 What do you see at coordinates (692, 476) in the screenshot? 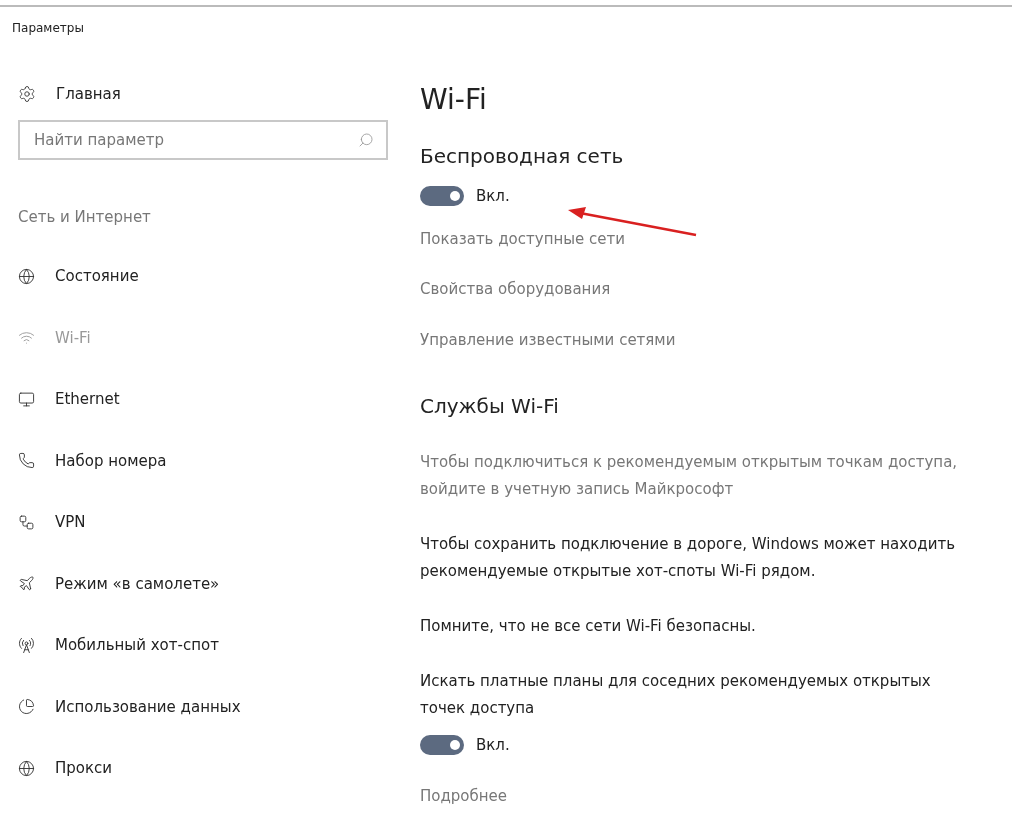
I see `sign-in-link: Чтобы подключиться к рекомендуемым открытым точкам доступа, войдите в учетную запись Майкрософт` at bounding box center [692, 476].